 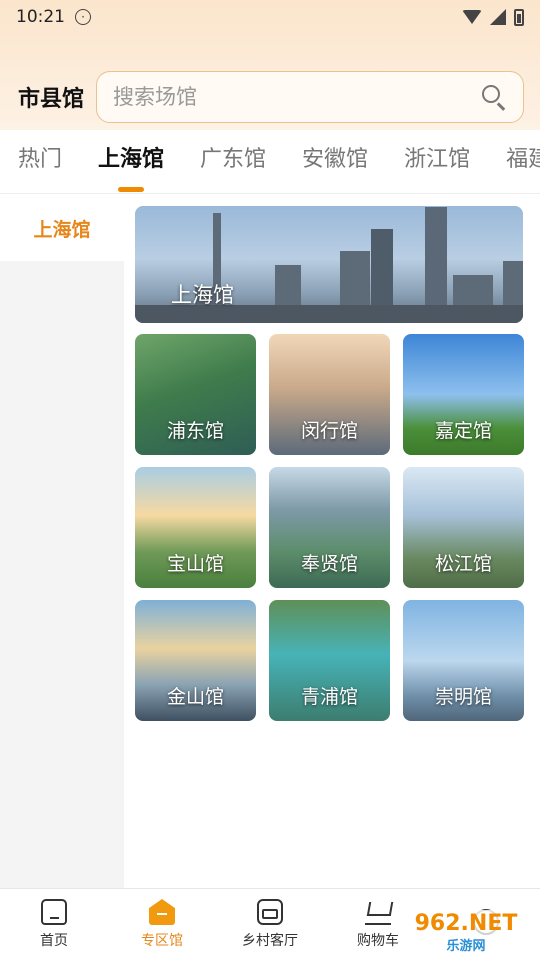 I want to click on wifi-icon, so click(x=472, y=17).